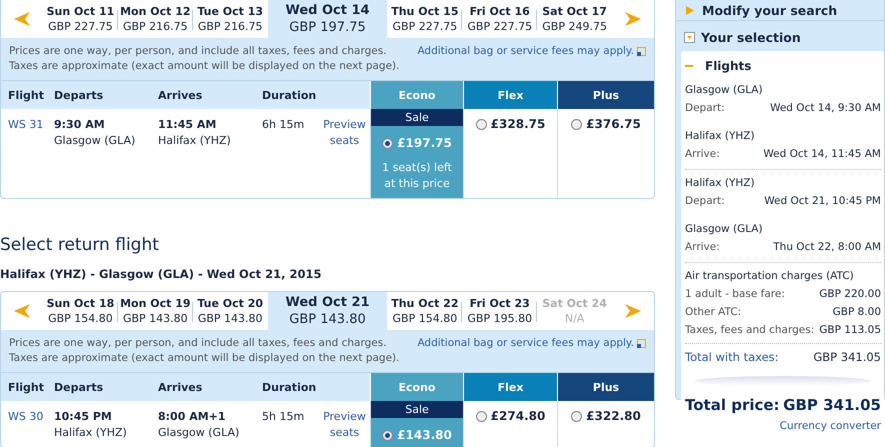 The height and width of the screenshot is (447, 885). I want to click on seats-left-note: 1 seat(s) left at this price, so click(417, 176).